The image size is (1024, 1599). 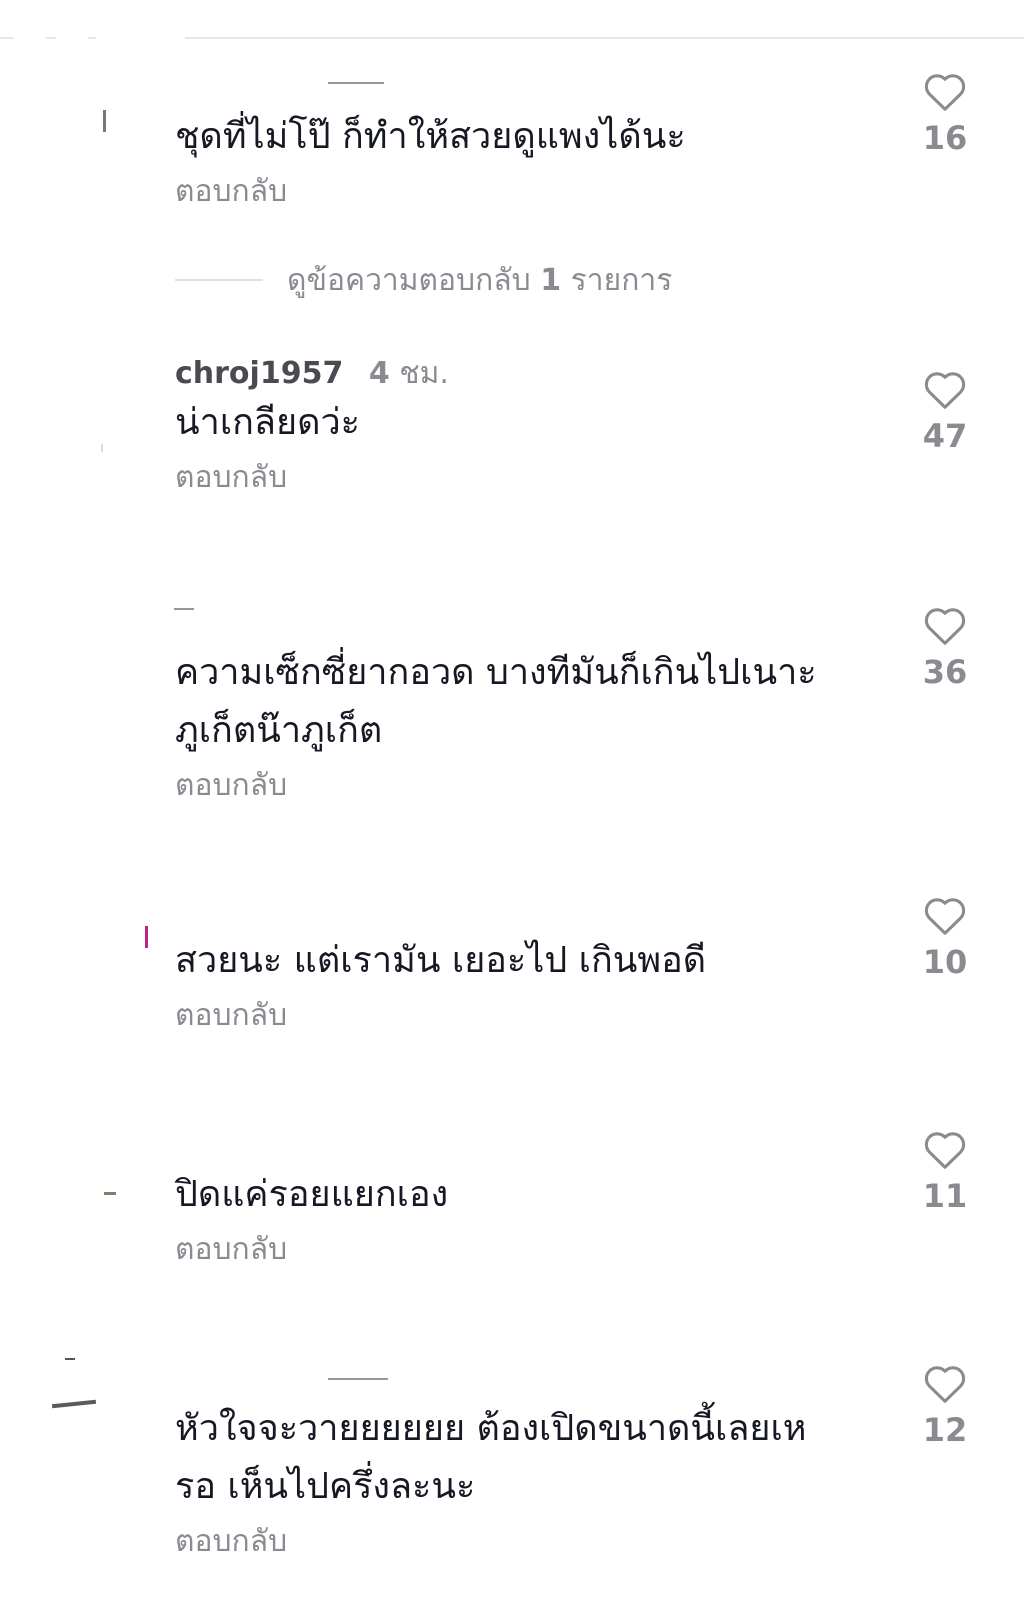 What do you see at coordinates (312, 1194) in the screenshot?
I see `comment-text-line: ปิดแค่รอยแยกเอง` at bounding box center [312, 1194].